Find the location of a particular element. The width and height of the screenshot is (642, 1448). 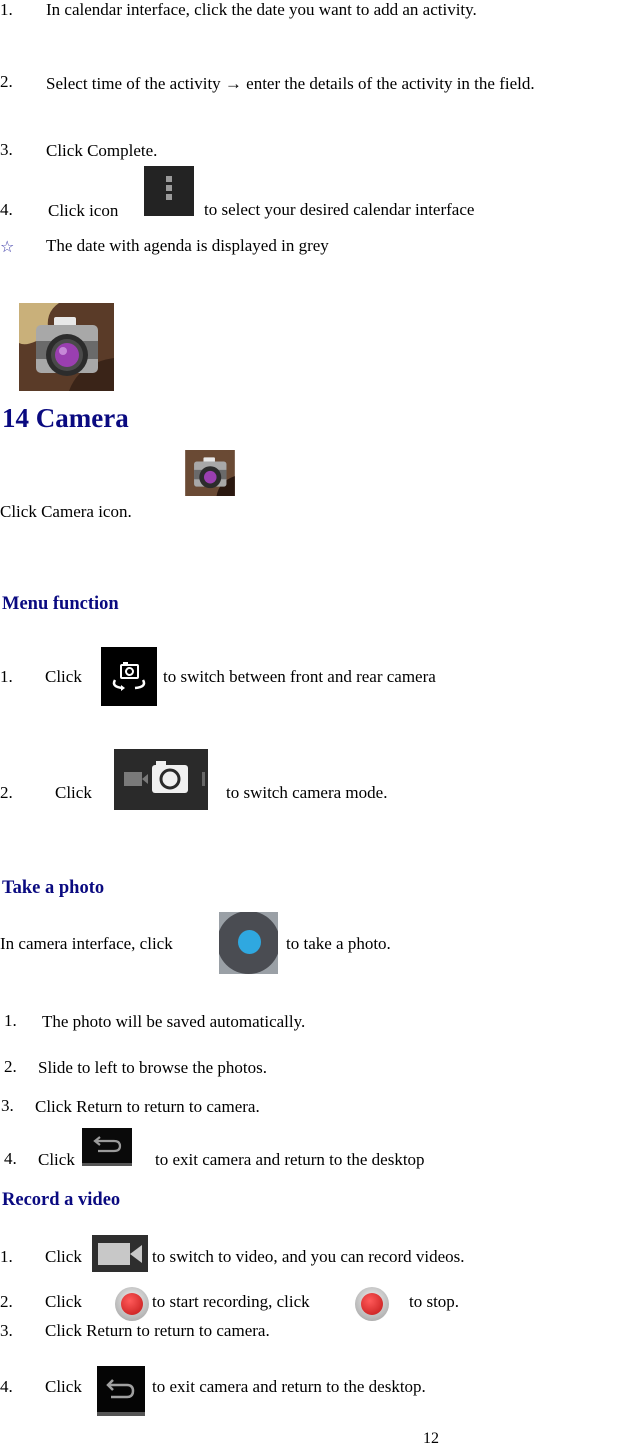

step-text: to switch camera mode. is located at coordinates (307, 792).